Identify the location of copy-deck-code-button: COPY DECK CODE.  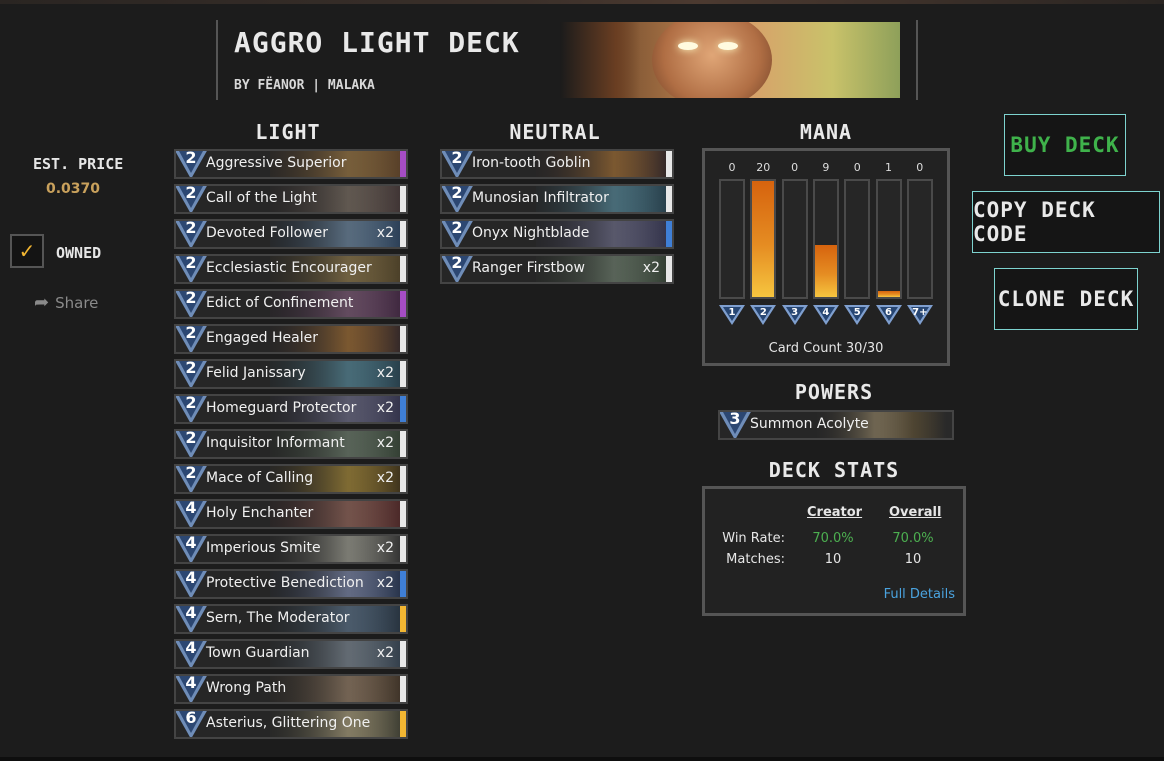
(1066, 222).